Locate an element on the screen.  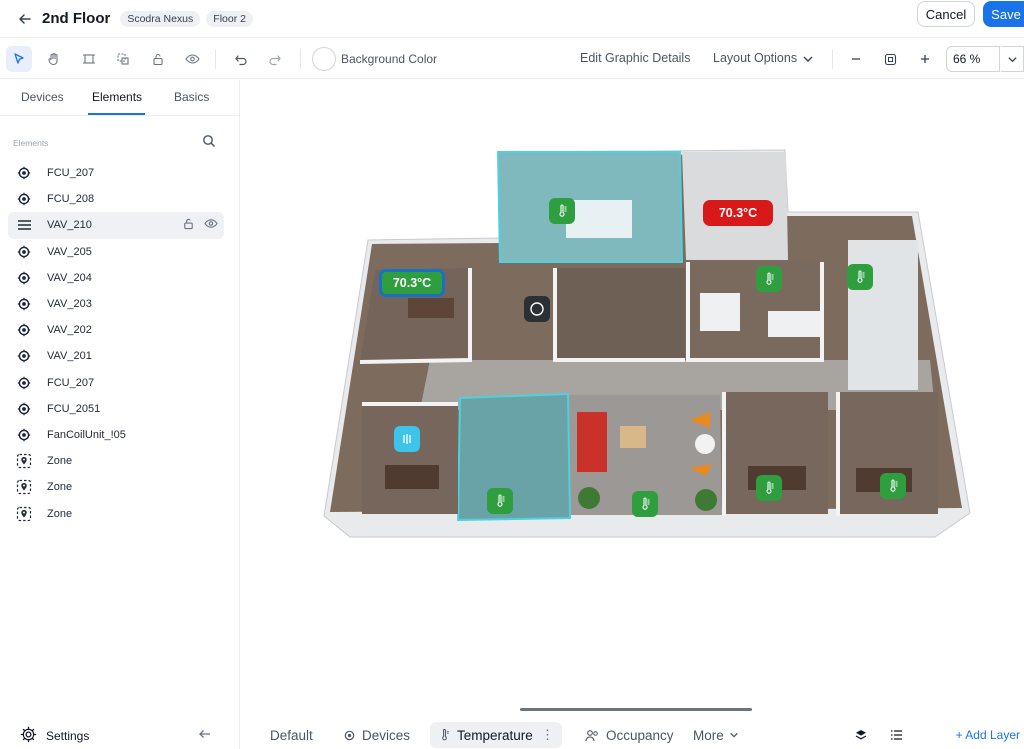
list-view-icon is located at coordinates (896, 735).